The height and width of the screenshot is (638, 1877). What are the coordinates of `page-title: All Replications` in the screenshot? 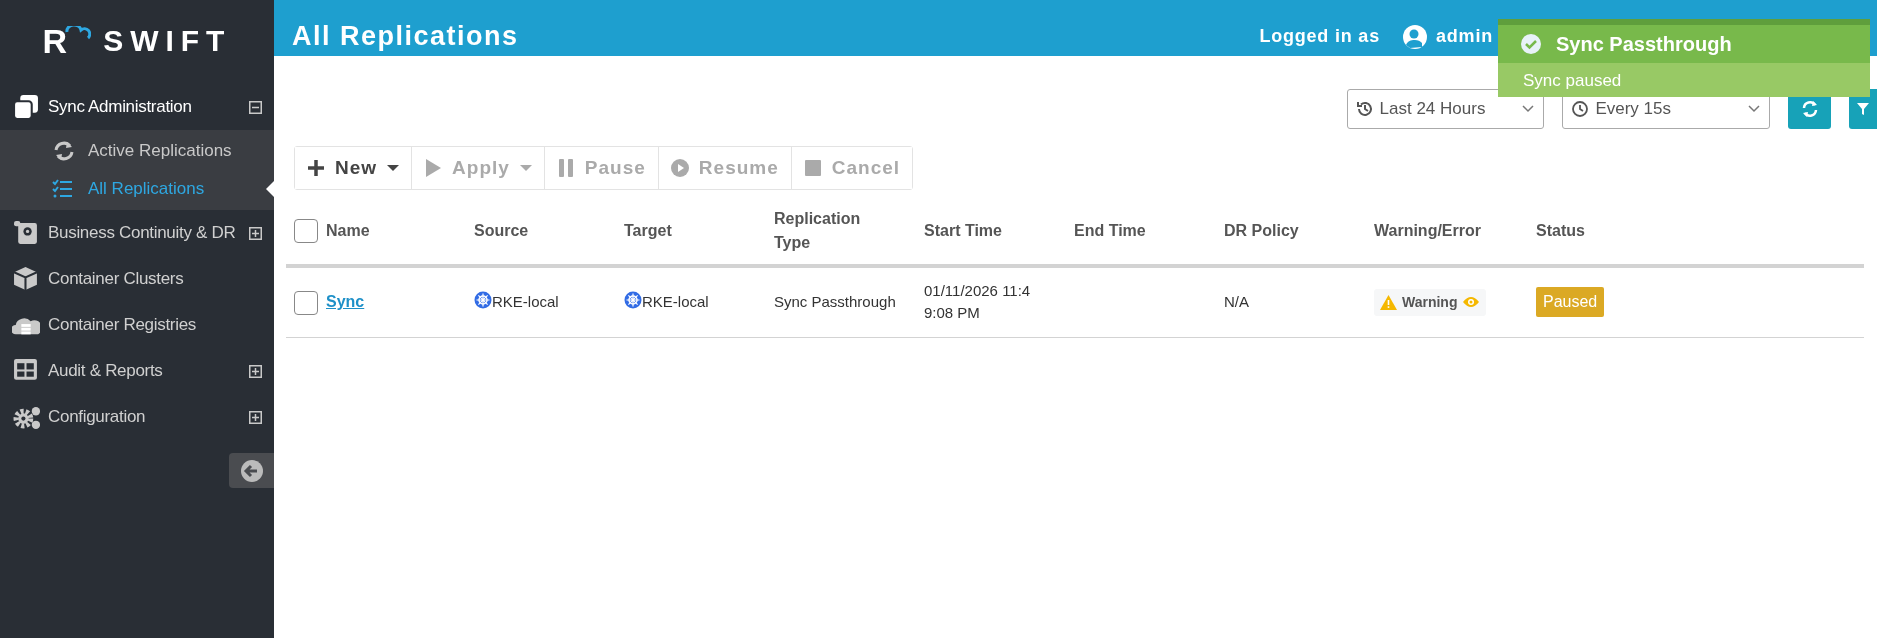 It's located at (405, 36).